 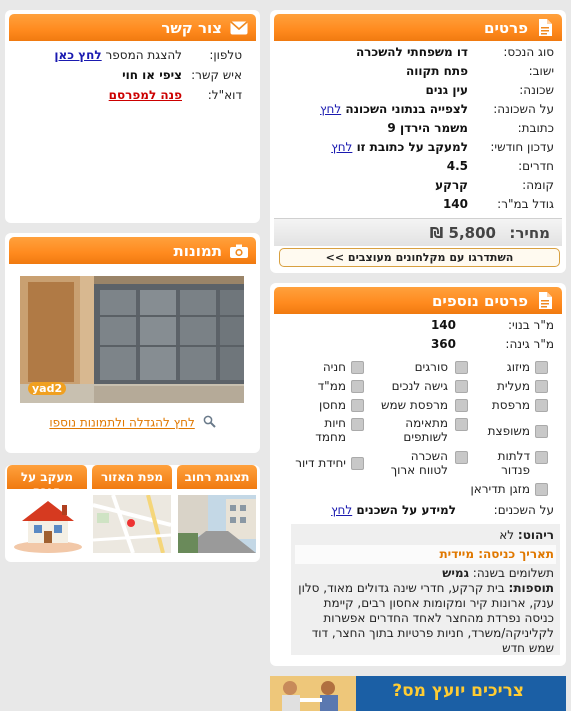 What do you see at coordinates (77, 55) in the screenshot?
I see `show-phone-link: לחץ כאן` at bounding box center [77, 55].